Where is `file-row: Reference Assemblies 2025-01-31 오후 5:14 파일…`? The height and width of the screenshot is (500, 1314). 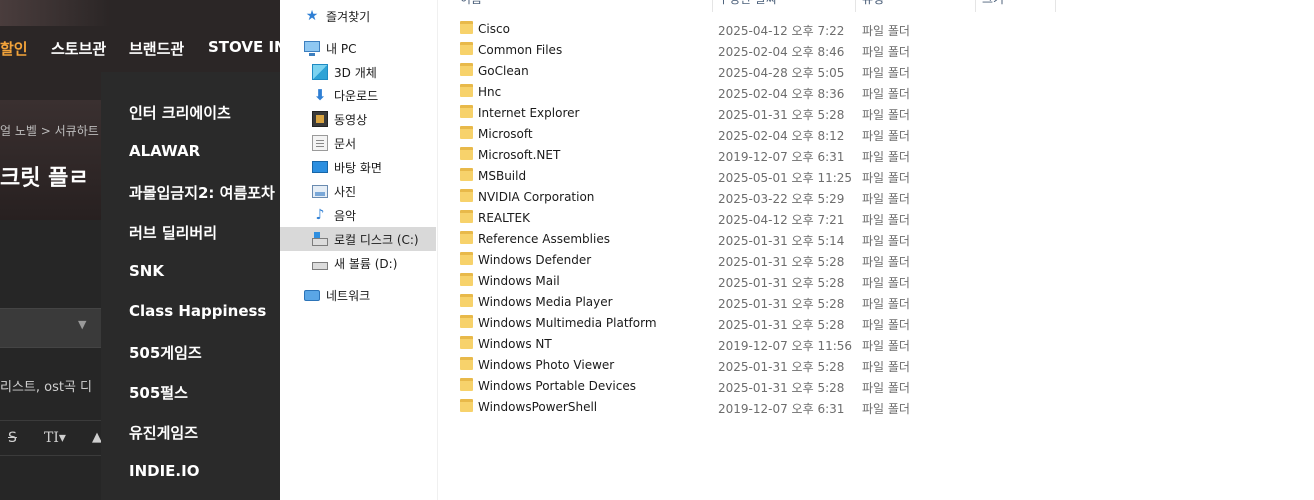 file-row: Reference Assemblies 2025-01-31 오후 5:14 파일… is located at coordinates (691, 238).